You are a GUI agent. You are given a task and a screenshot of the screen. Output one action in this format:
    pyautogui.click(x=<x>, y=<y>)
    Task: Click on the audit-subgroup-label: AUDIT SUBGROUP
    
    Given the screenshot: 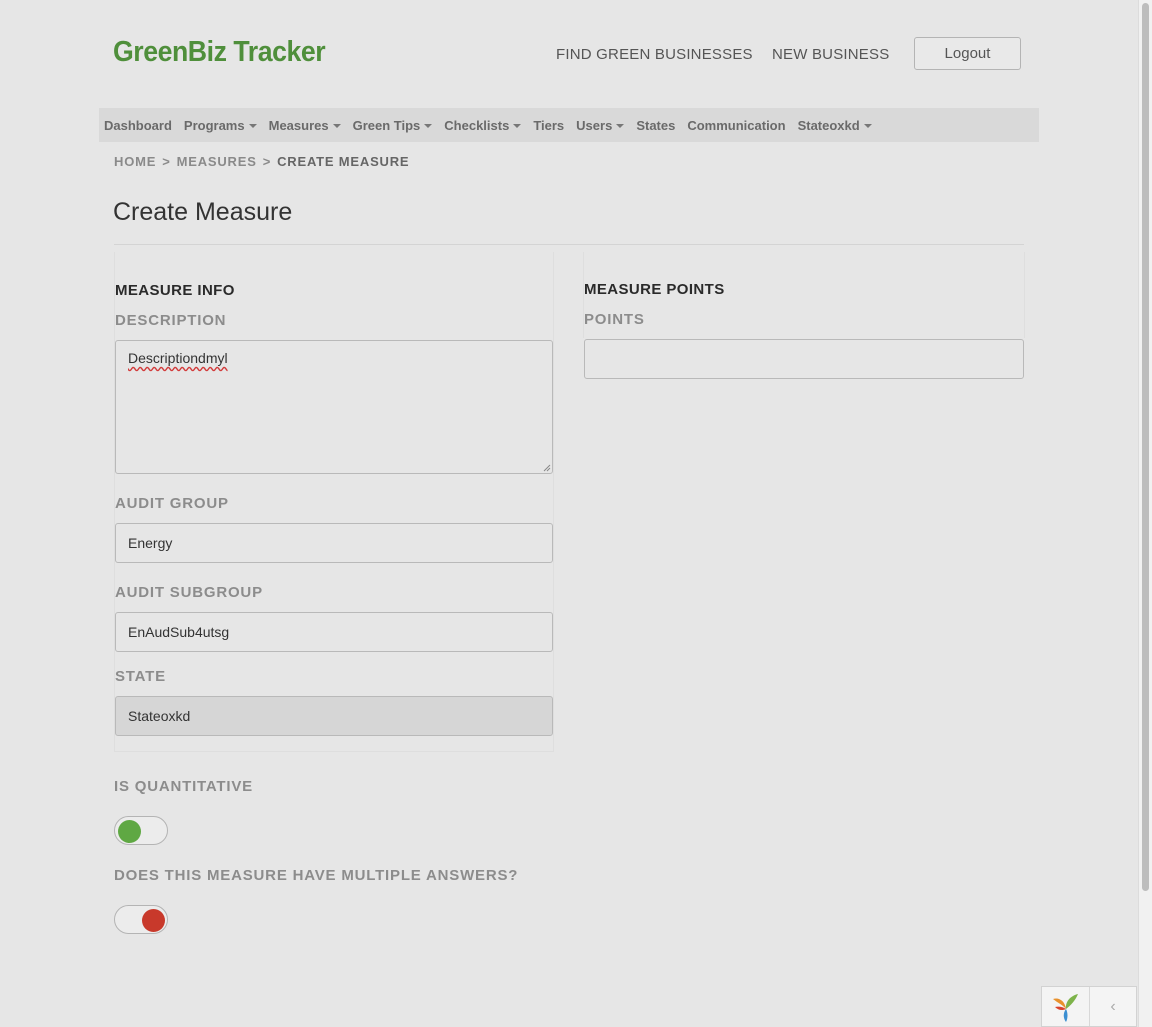 What is the action you would take?
    pyautogui.click(x=189, y=592)
    